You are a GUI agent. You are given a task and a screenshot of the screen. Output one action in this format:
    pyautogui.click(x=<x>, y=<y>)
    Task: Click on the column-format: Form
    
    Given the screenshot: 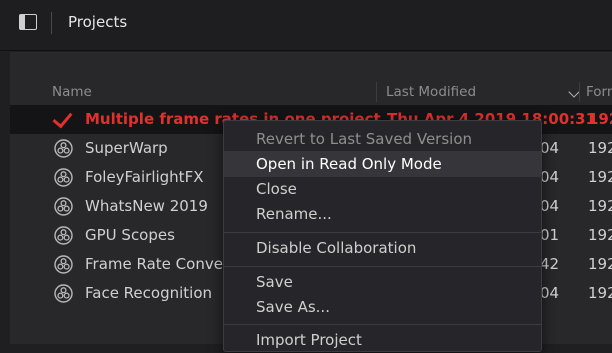 What is the action you would take?
    pyautogui.click(x=599, y=92)
    